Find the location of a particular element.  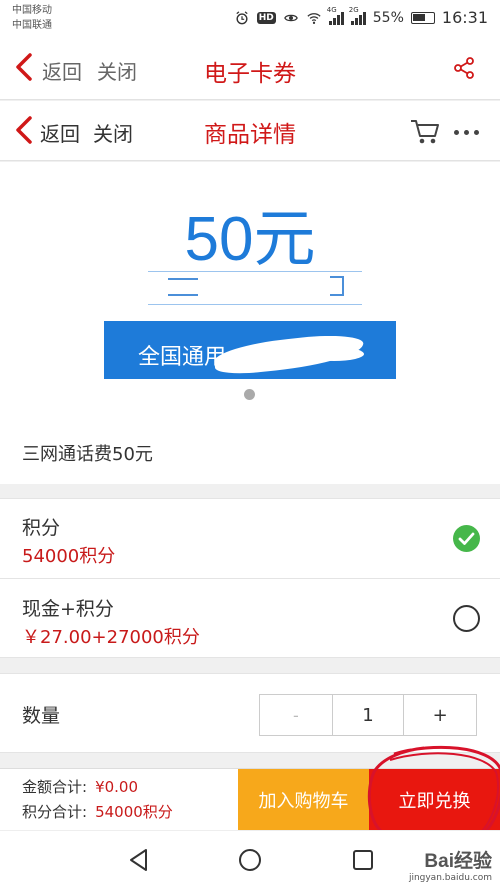

home-icon is located at coordinates (250, 860).